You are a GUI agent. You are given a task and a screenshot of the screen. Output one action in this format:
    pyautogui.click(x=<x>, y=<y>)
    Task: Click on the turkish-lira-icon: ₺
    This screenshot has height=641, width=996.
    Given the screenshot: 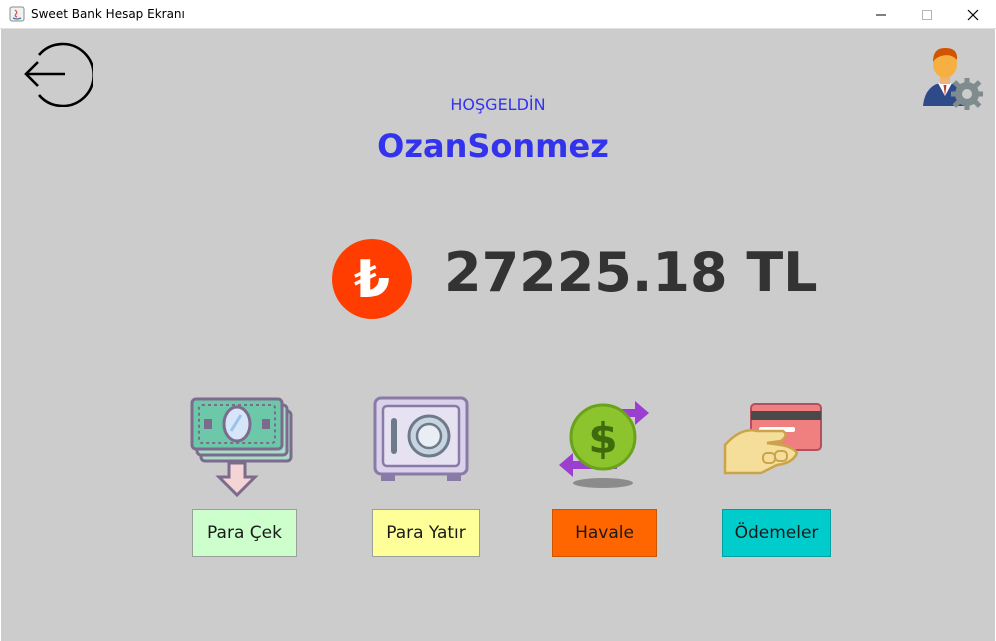 What is the action you would take?
    pyautogui.click(x=372, y=279)
    